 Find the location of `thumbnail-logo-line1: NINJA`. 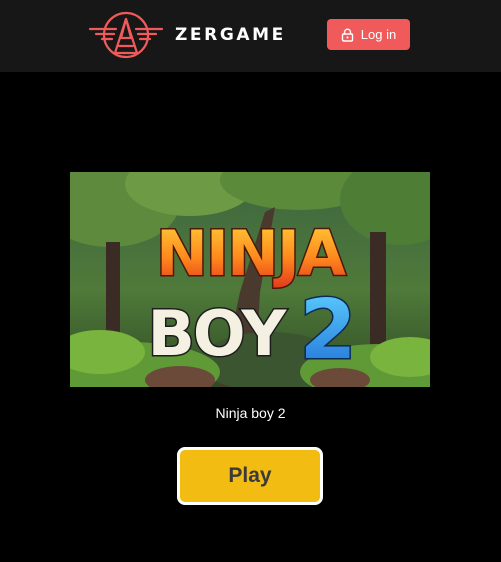

thumbnail-logo-line1: NINJA is located at coordinates (251, 253).